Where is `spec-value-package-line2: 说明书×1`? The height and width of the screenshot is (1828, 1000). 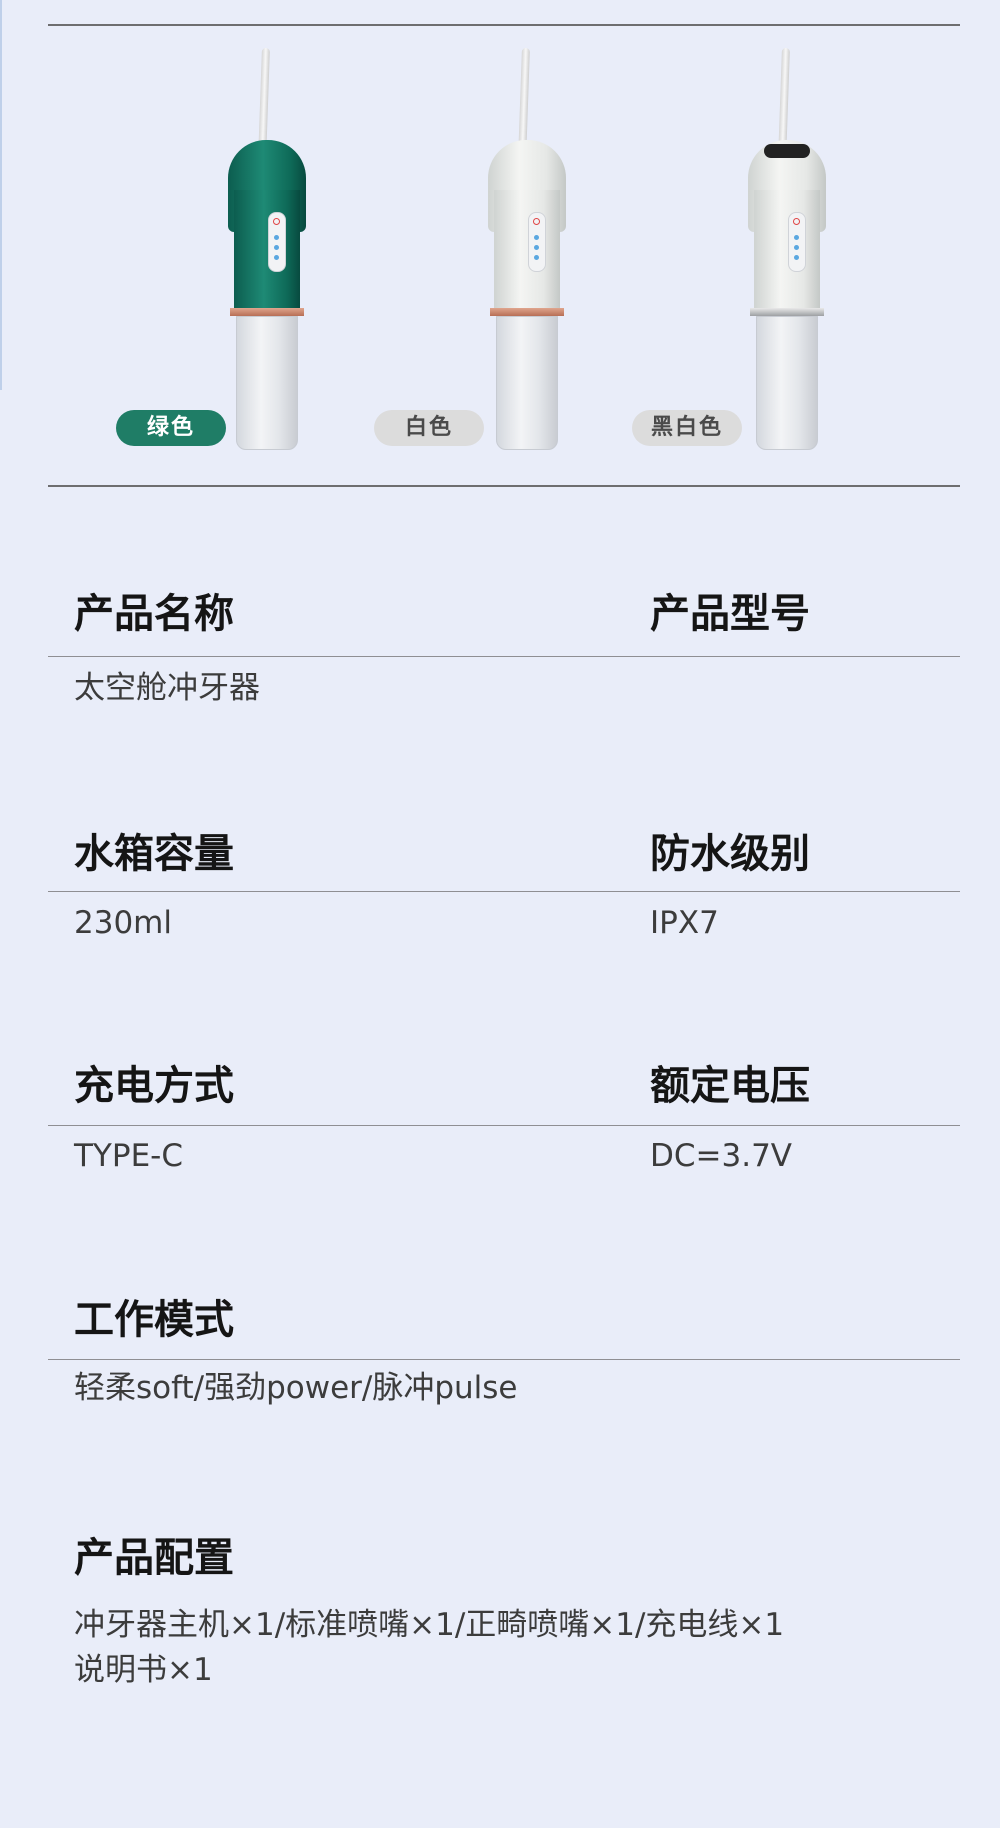
spec-value-package-line2: 说明书×1 is located at coordinates (143, 1670).